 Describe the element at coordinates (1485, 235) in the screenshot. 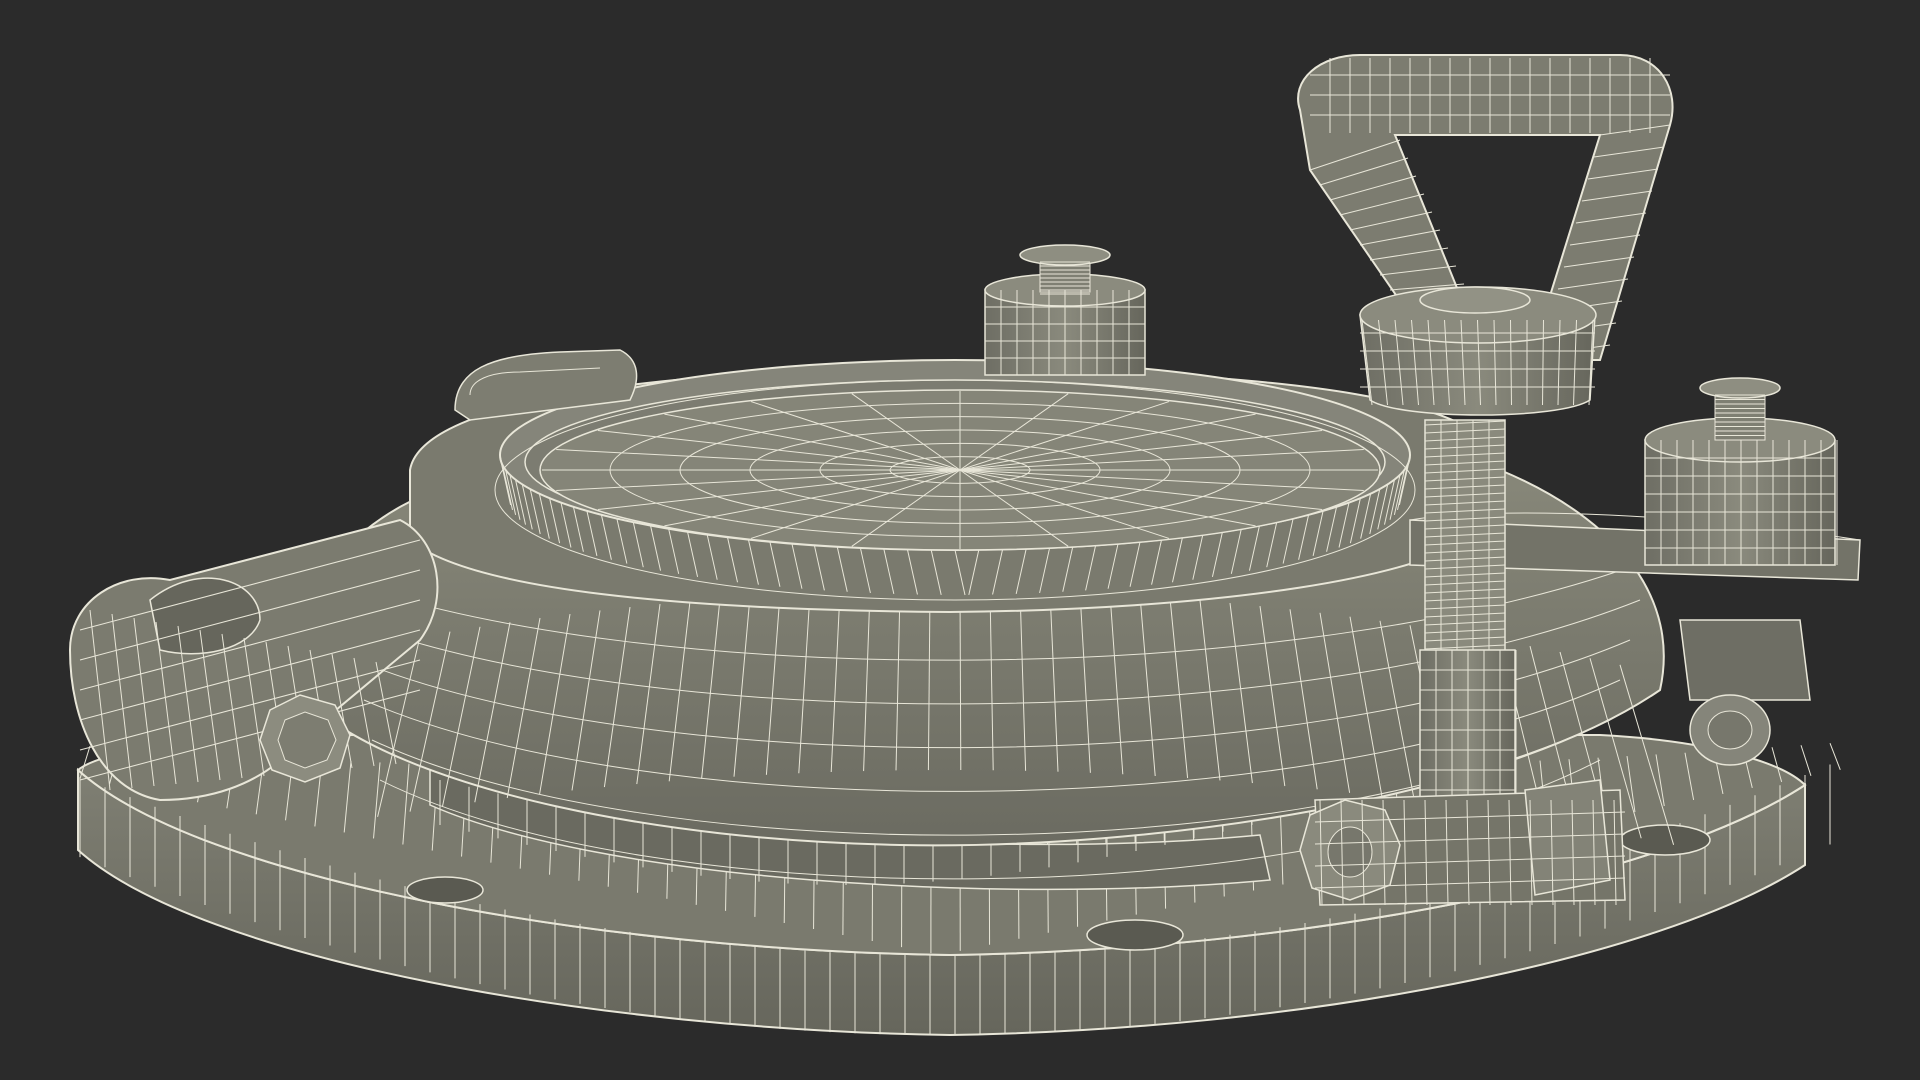

I see `handle-assembly` at that location.